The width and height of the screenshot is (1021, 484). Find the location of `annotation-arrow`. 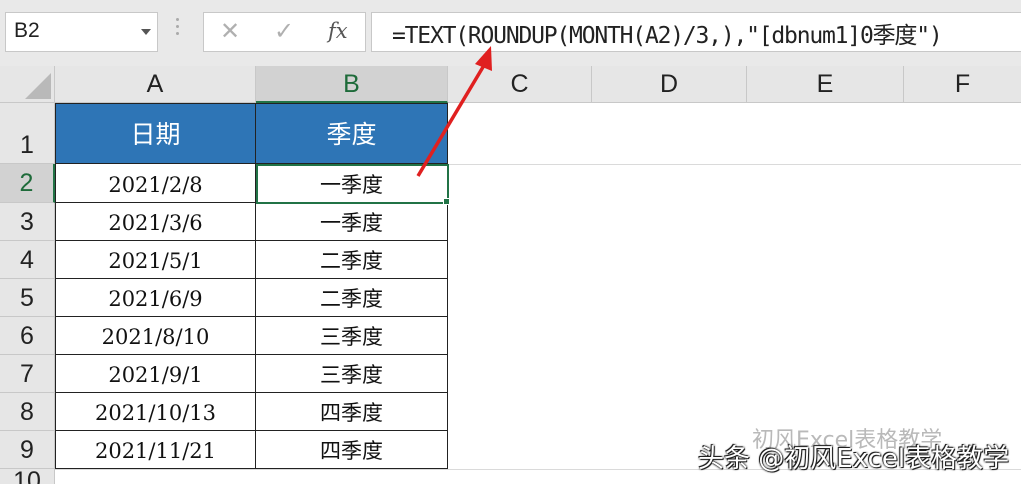

annotation-arrow is located at coordinates (454, 111).